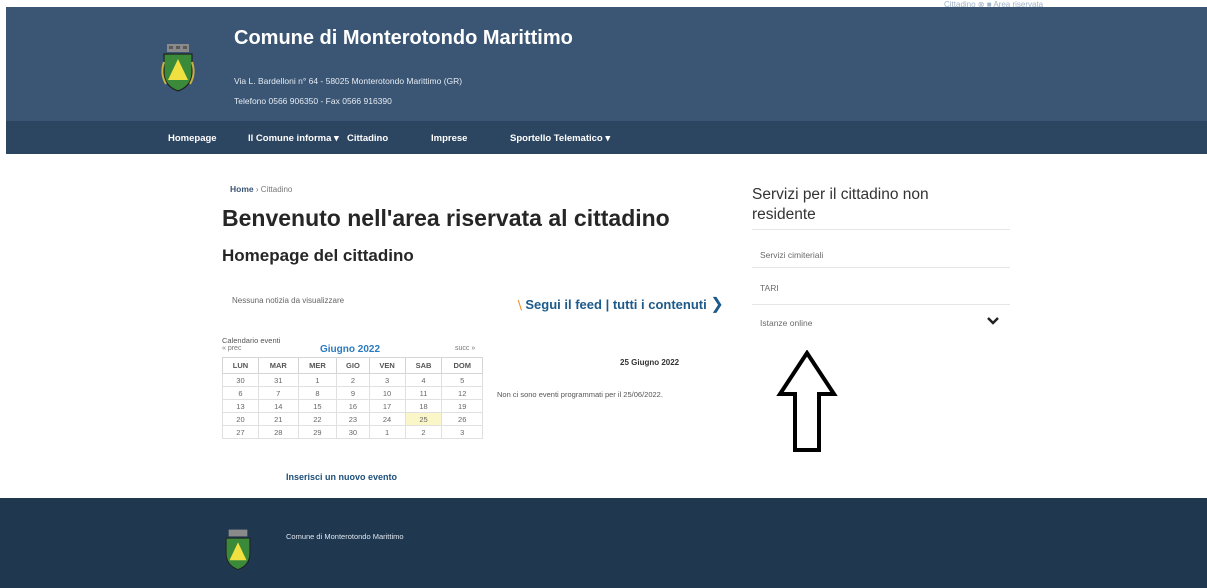 This screenshot has width=1207, height=588. What do you see at coordinates (786, 323) in the screenshot?
I see `sidebar-item-istanze-online: Istanze online` at bounding box center [786, 323].